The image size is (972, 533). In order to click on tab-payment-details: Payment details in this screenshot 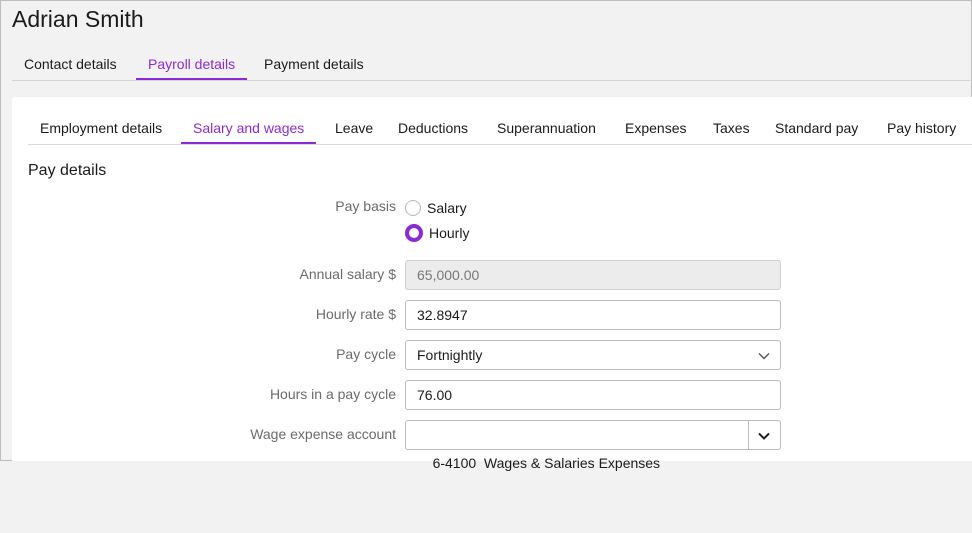, I will do `click(314, 65)`.